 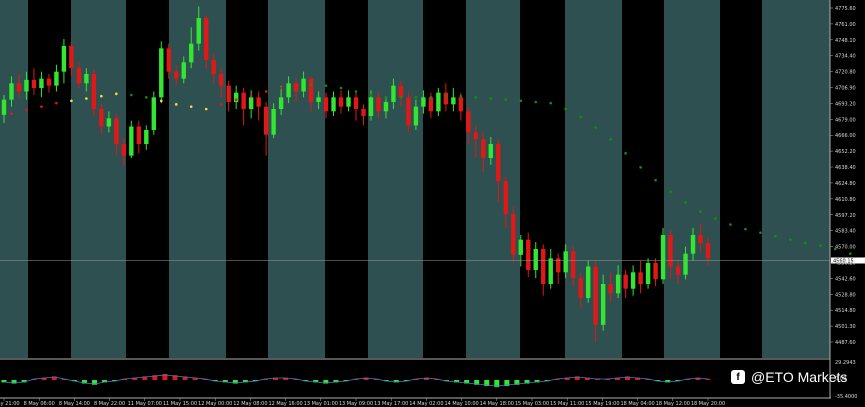 I want to click on x-tick-label: 8 May 06:00, so click(x=39, y=404).